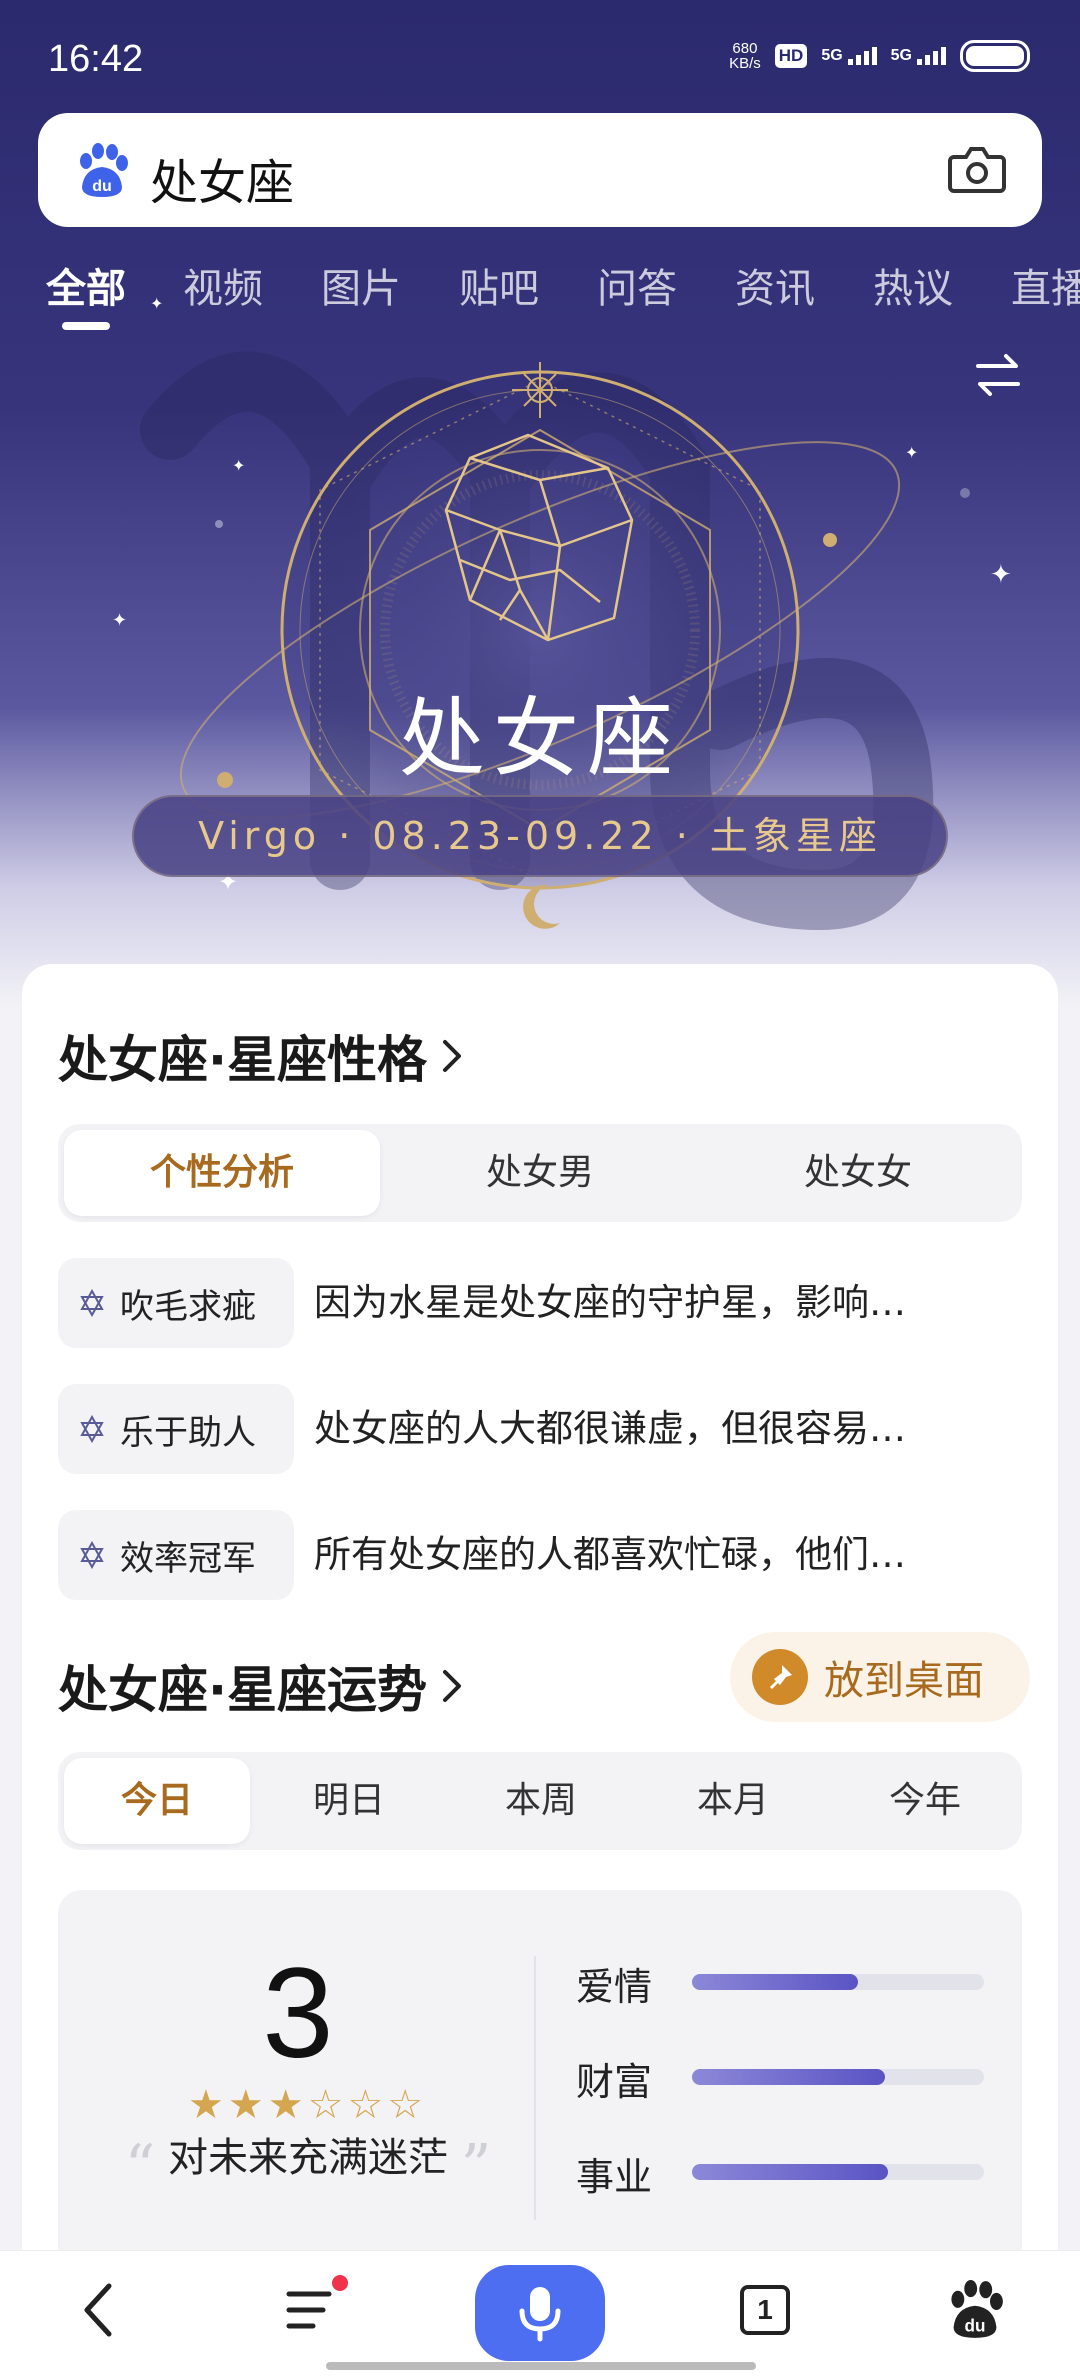 The image size is (1080, 2376). I want to click on tab-news: 资讯, so click(775, 285).